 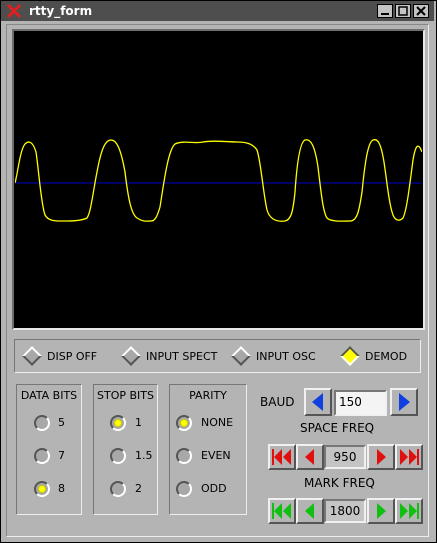 I want to click on data-bits-8-radio, so click(x=42, y=489).